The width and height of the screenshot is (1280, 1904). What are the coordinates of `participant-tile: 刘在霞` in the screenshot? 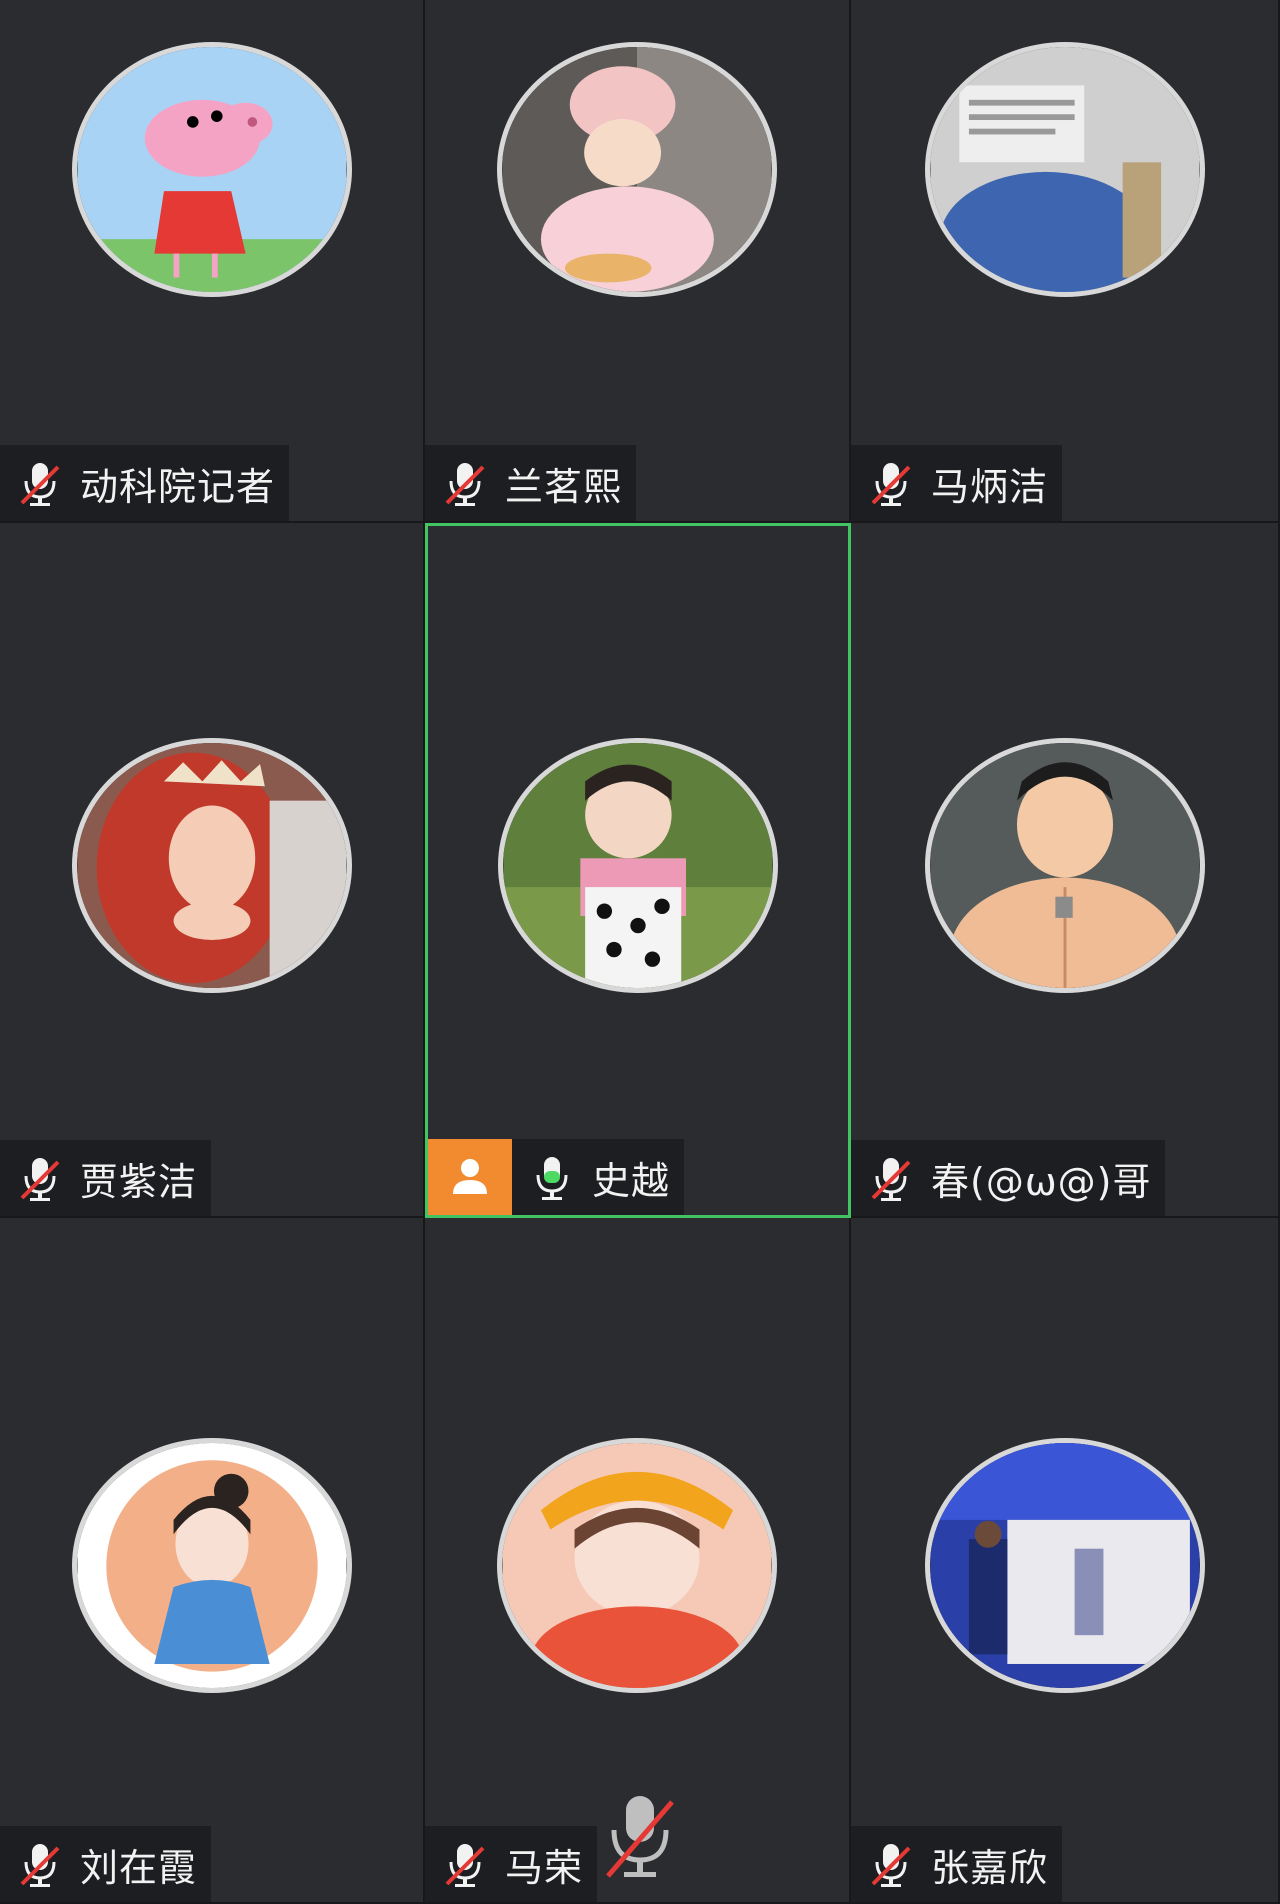 It's located at (212, 1561).